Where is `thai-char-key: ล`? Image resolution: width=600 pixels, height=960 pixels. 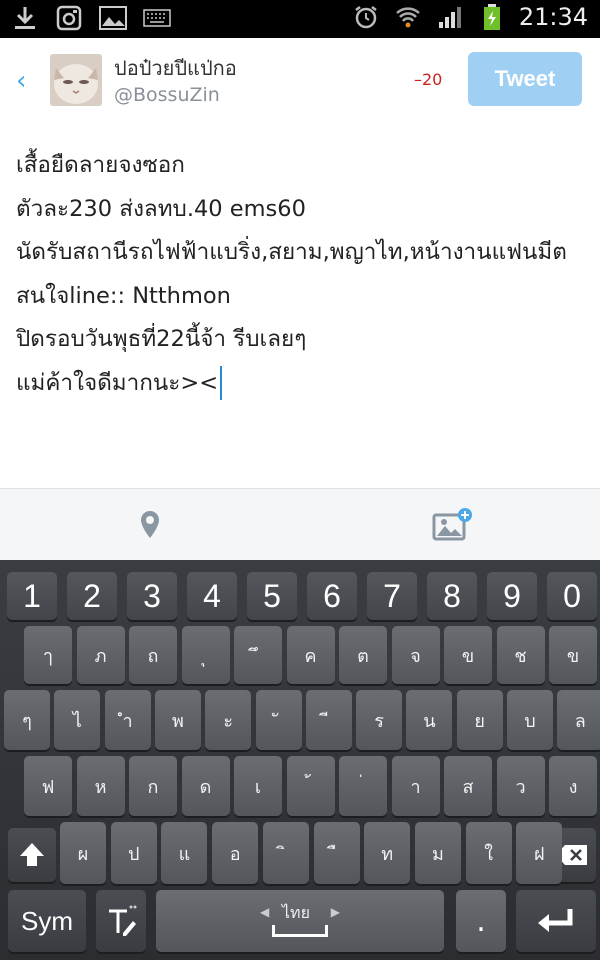 thai-char-key: ล is located at coordinates (578, 720).